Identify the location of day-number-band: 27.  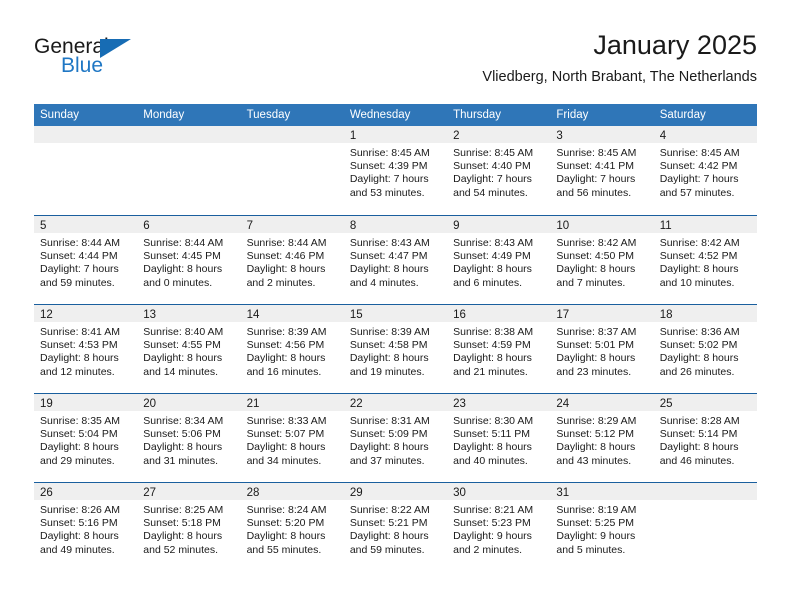
(189, 491).